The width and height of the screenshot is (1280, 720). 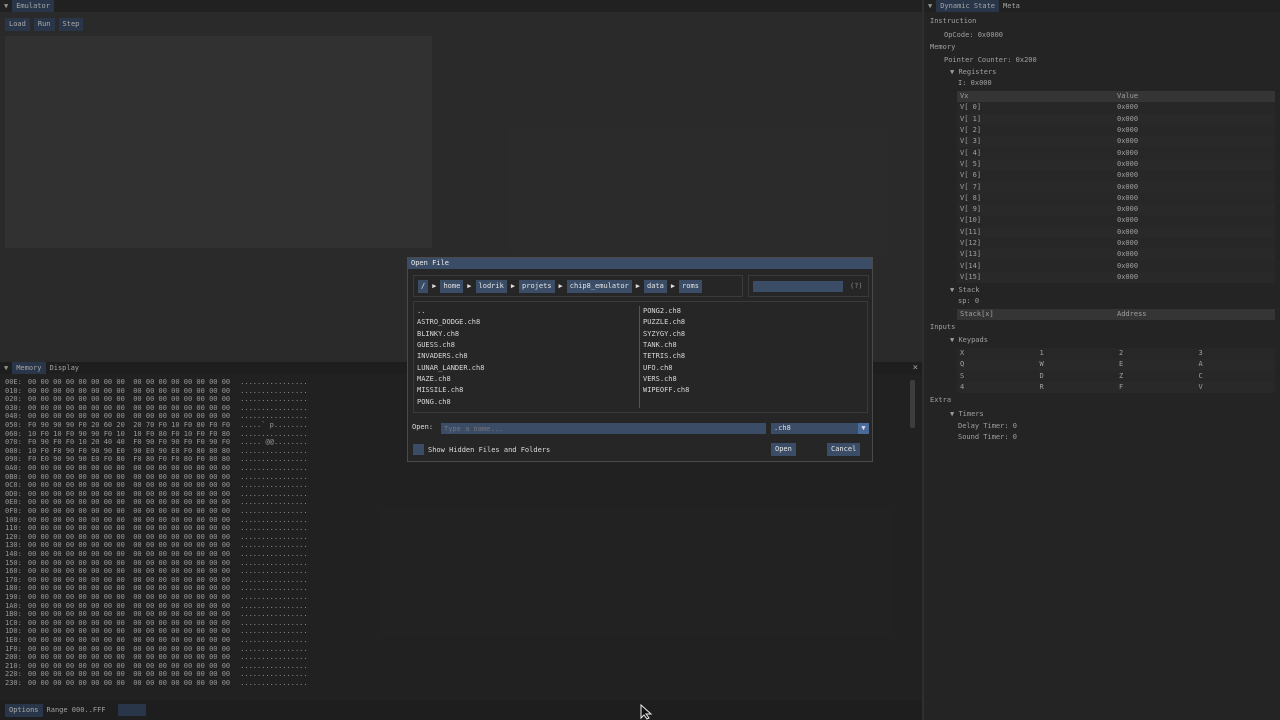 I want to click on search-input, so click(x=798, y=286).